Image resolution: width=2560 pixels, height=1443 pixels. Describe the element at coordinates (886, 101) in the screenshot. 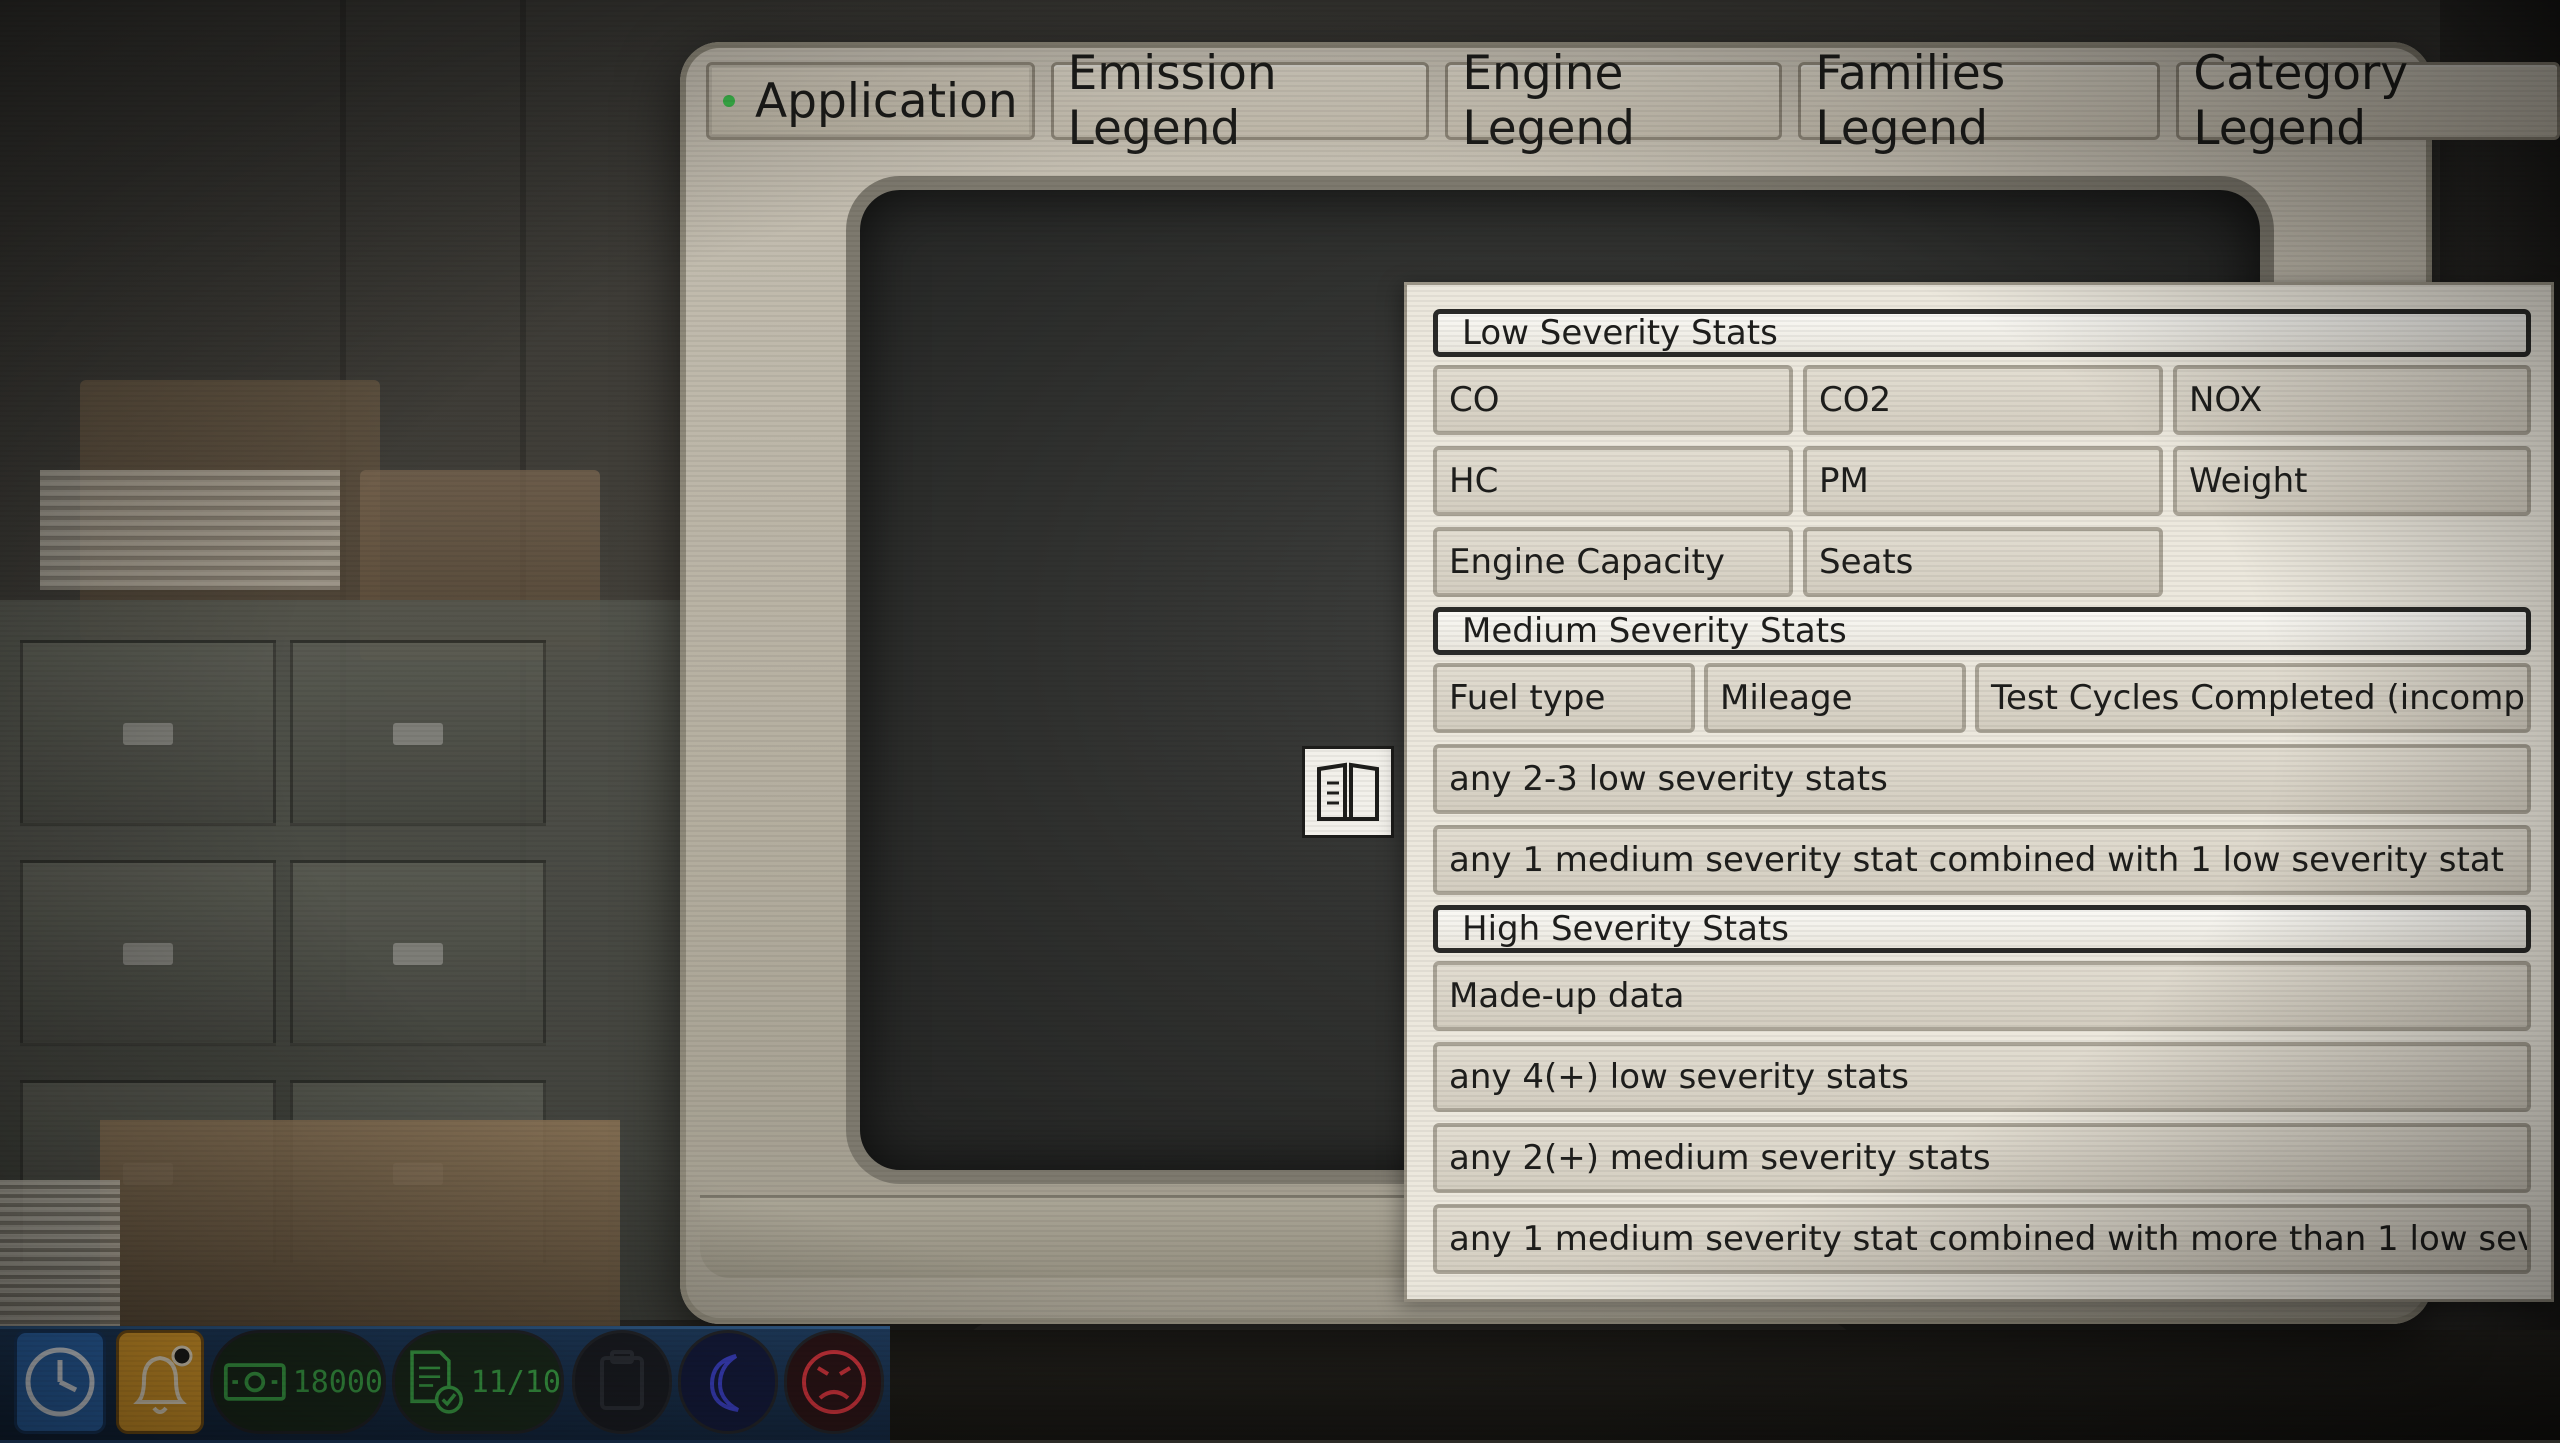

I see `tab-label: Application` at that location.